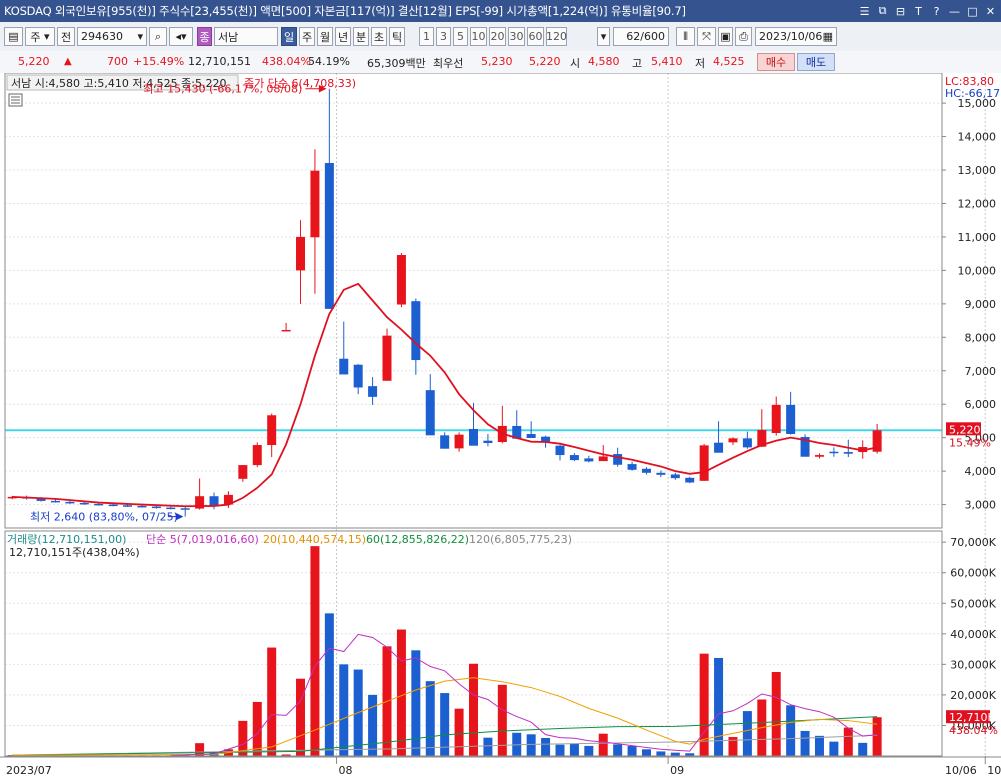 This screenshot has width=1001, height=778. Describe the element at coordinates (343, 36) in the screenshot. I see `period-tab-3: 년` at that location.